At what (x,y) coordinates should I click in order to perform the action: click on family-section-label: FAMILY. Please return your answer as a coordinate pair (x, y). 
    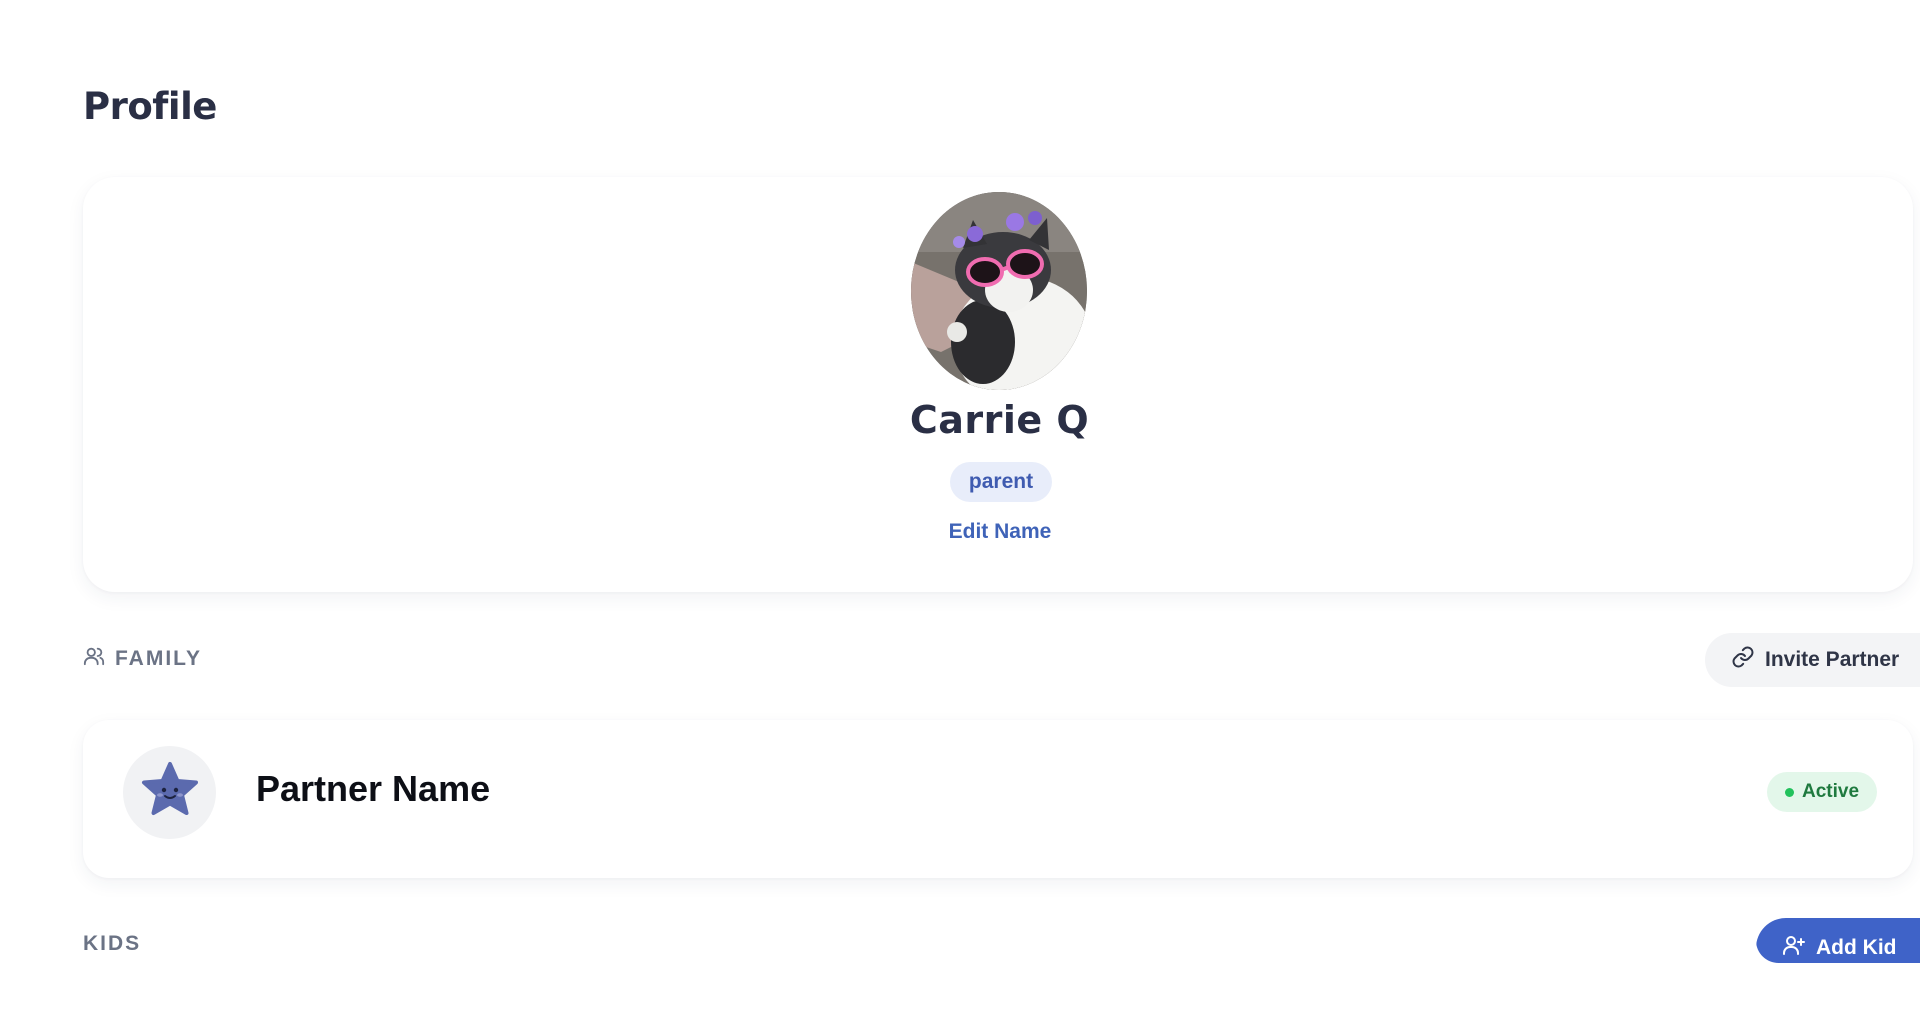
    Looking at the image, I should click on (159, 658).